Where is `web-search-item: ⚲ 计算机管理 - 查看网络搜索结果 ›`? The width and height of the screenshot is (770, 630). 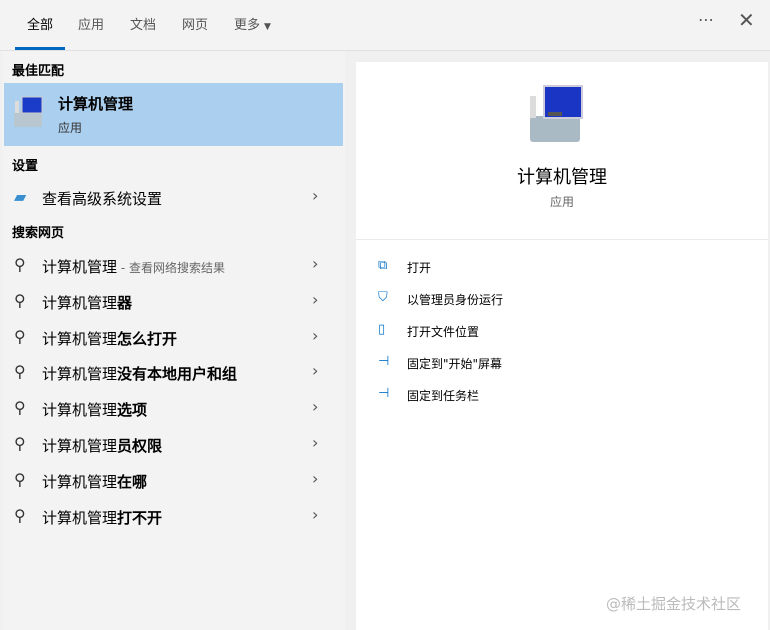 web-search-item: ⚲ 计算机管理 - 查看网络搜索结果 › is located at coordinates (173, 265).